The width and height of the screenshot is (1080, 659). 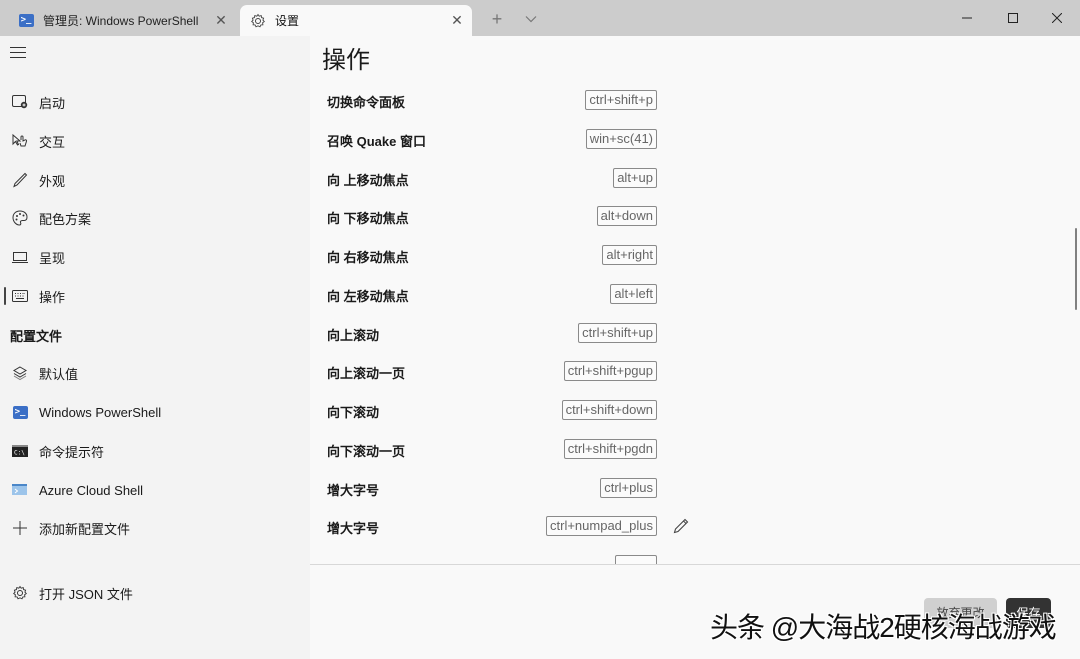 I want to click on action-label: 向 左移动焦点, so click(x=368, y=296).